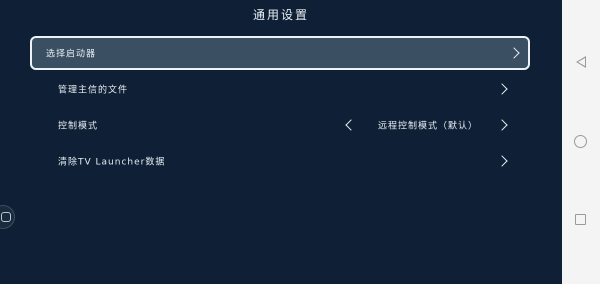 The width and height of the screenshot is (600, 284). What do you see at coordinates (280, 89) in the screenshot?
I see `settings-item-manage-files: 管理主信的文件` at bounding box center [280, 89].